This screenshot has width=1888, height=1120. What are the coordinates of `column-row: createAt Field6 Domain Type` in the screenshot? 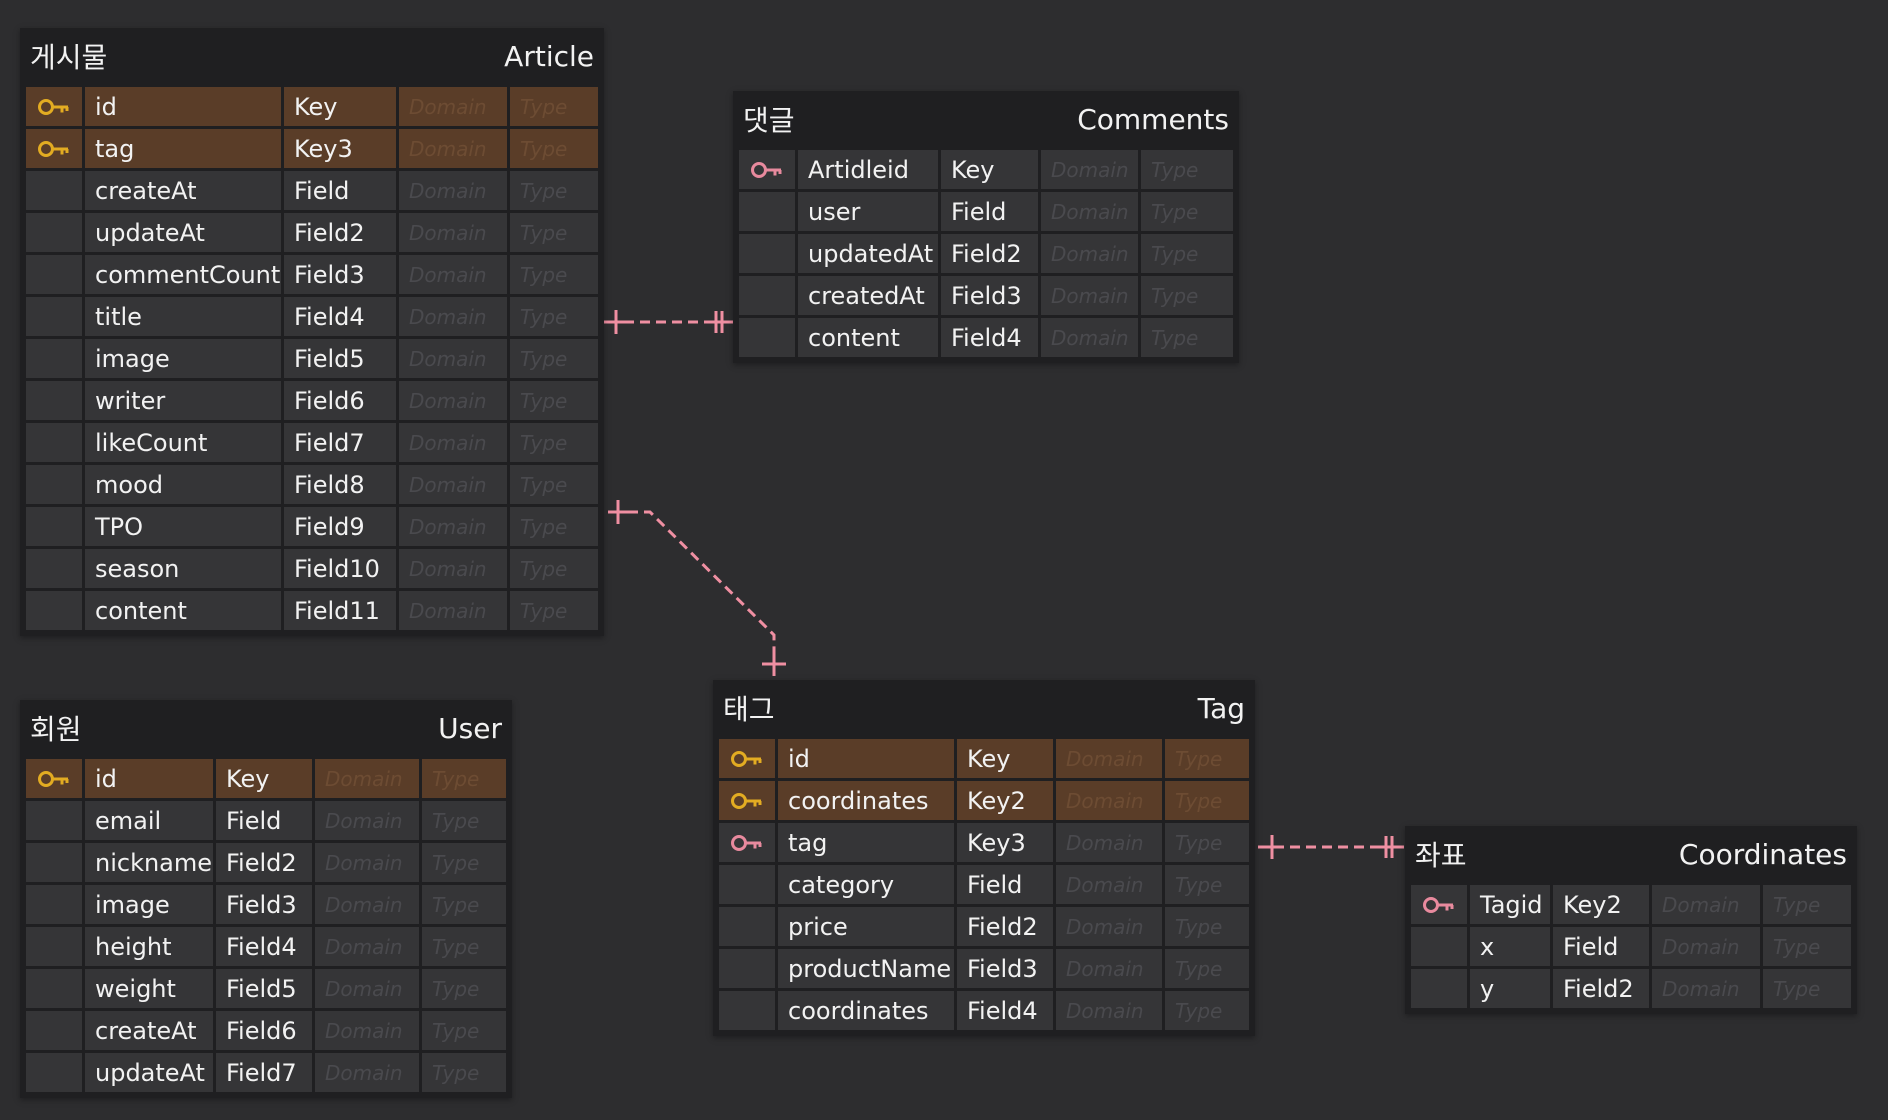 It's located at (266, 1029).